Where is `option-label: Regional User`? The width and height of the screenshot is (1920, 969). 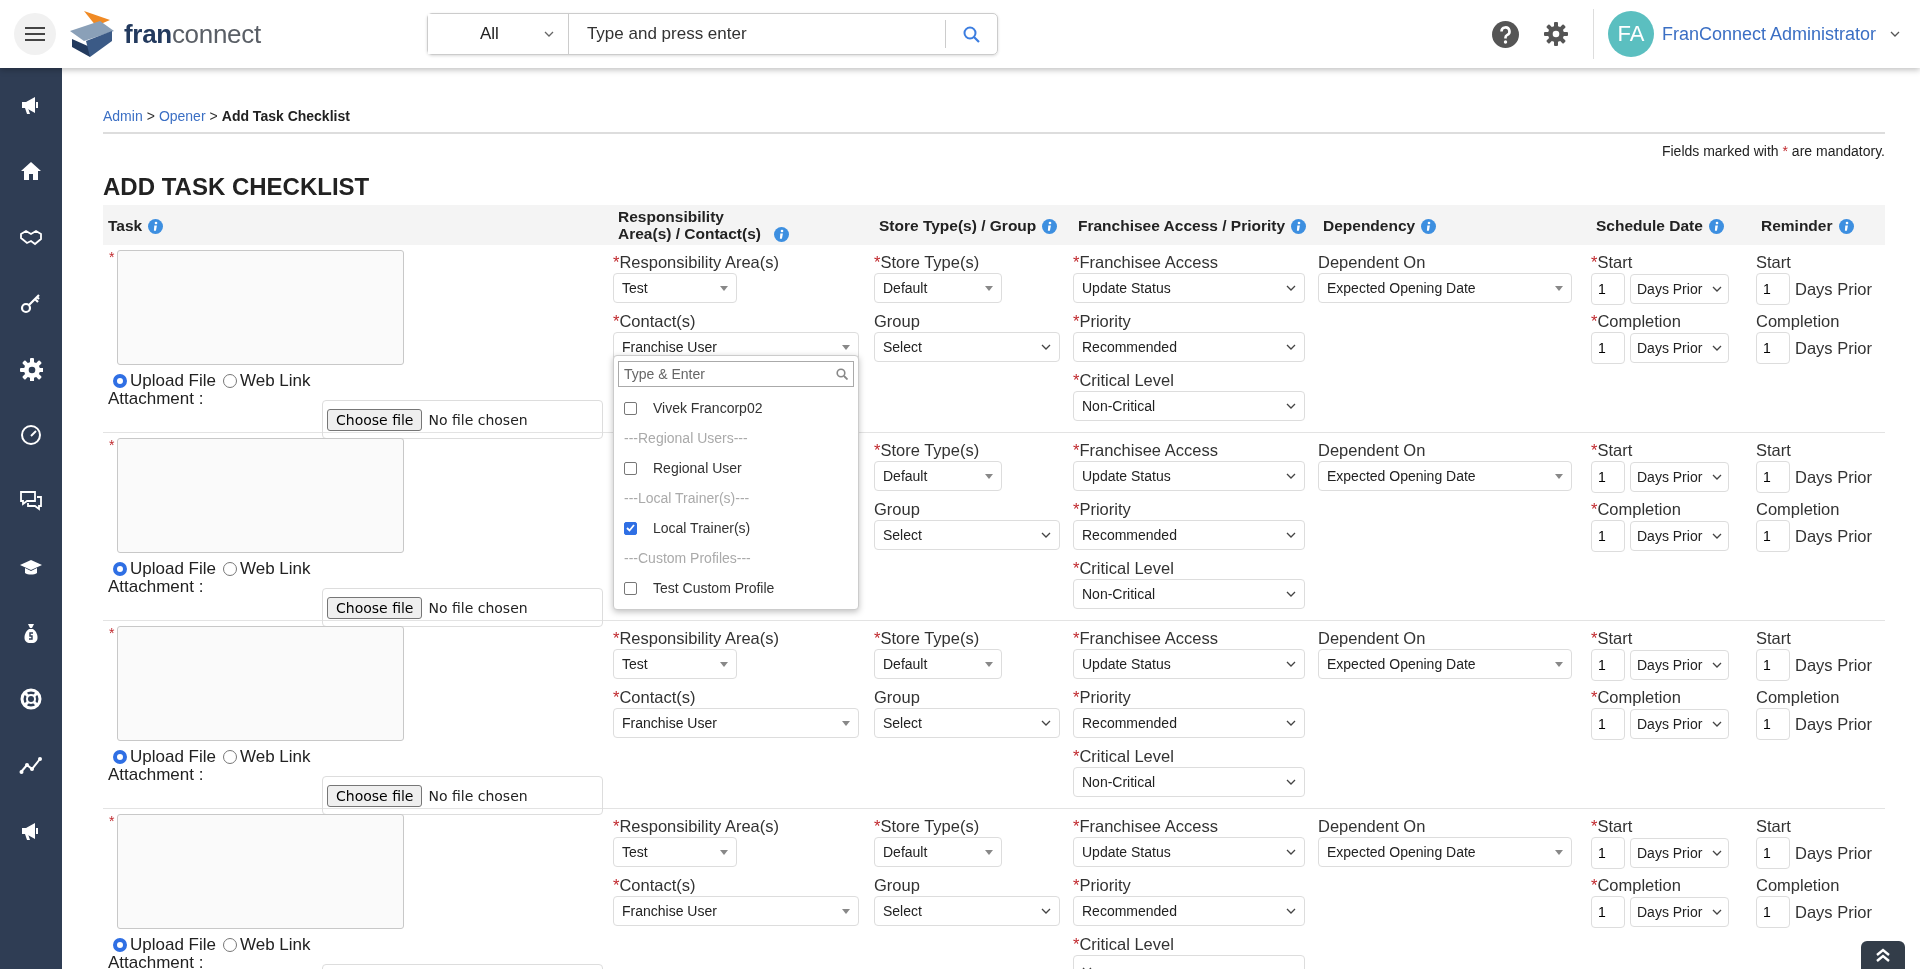
option-label: Regional User is located at coordinates (697, 468).